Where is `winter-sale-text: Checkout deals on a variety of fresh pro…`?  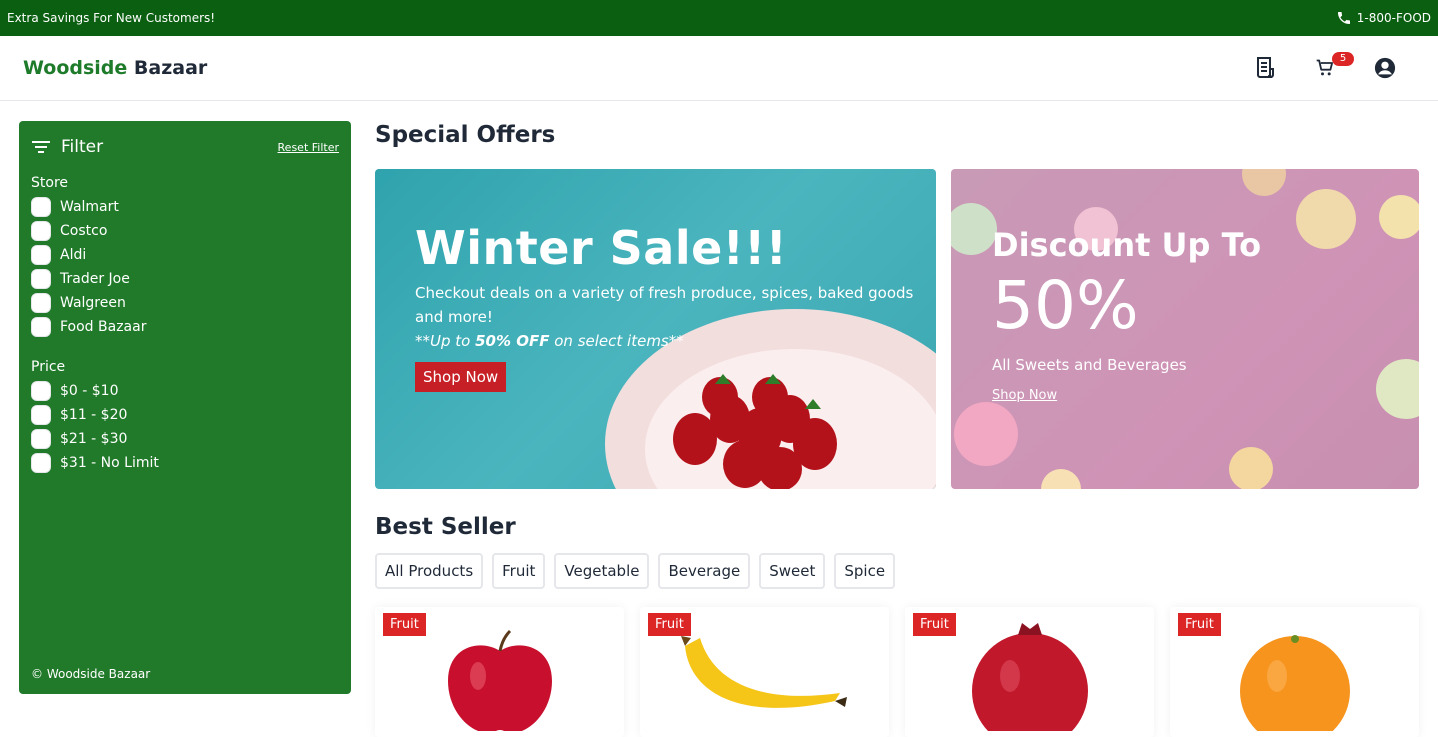
winter-sale-text: Checkout deals on a variety of fresh pro… is located at coordinates (664, 305).